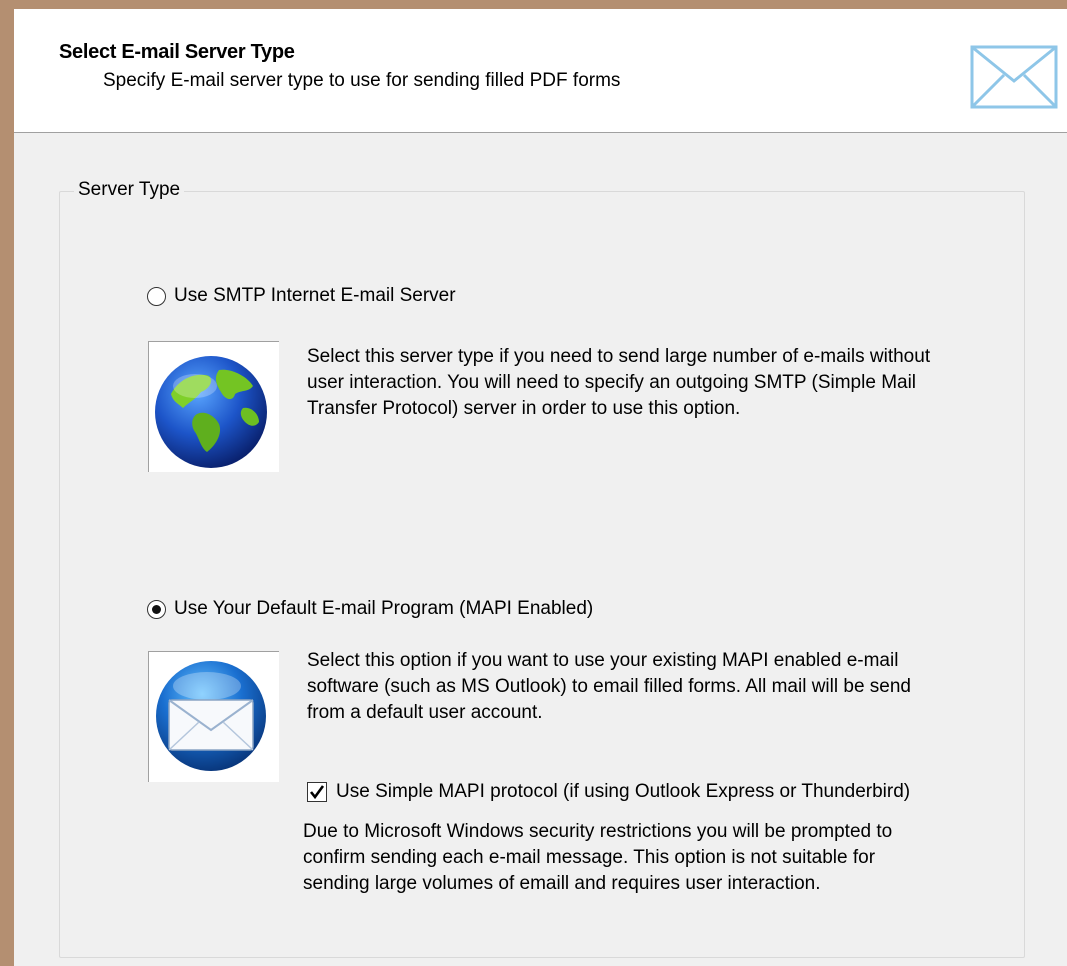  Describe the element at coordinates (211, 716) in the screenshot. I see `mail-orb-icon` at that location.